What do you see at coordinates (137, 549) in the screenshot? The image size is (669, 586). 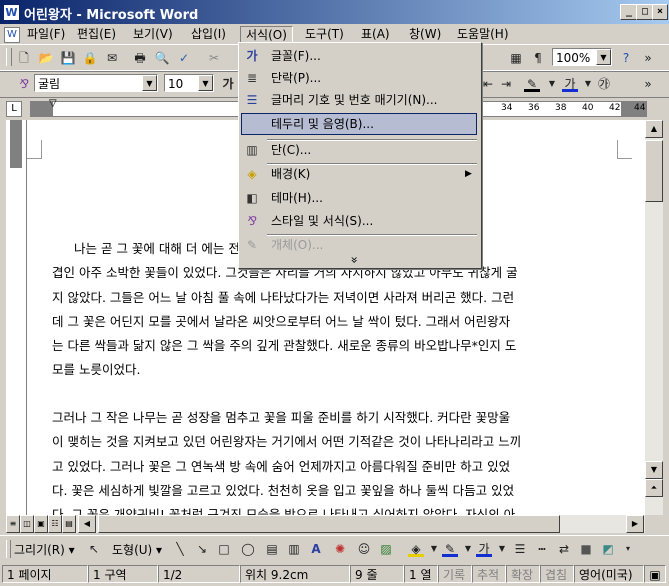 I see `autoshapes-menu-button: 도형(U) ▾` at bounding box center [137, 549].